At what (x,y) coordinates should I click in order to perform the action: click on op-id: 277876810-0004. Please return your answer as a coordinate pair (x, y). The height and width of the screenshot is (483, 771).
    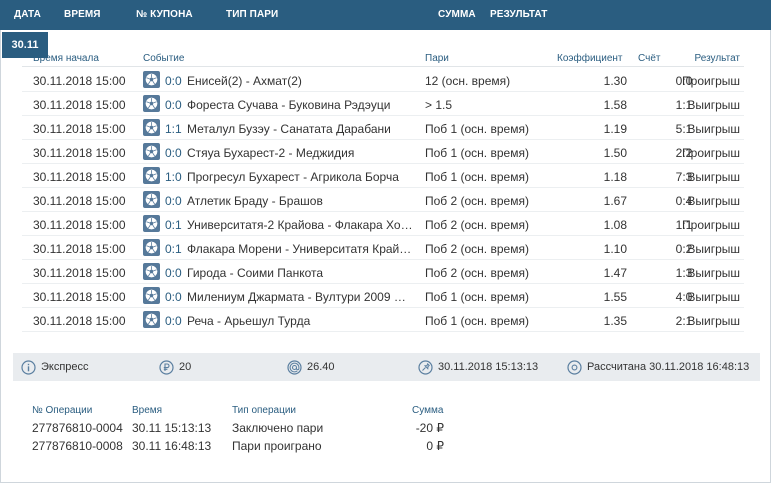
    Looking at the image, I should click on (77, 428).